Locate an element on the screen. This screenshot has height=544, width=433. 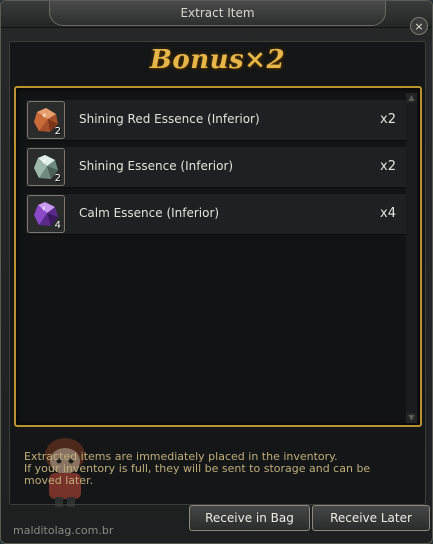
item-count: x4 is located at coordinates (388, 213).